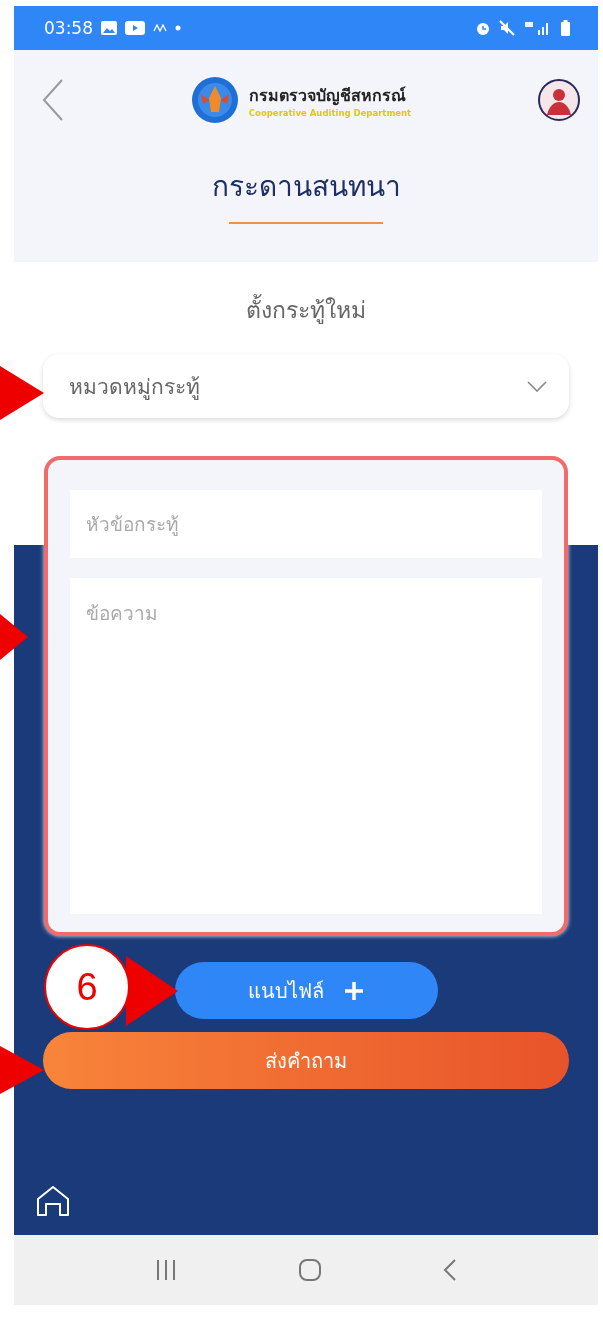  What do you see at coordinates (537, 386) in the screenshot?
I see `chevron-down-icon` at bounding box center [537, 386].